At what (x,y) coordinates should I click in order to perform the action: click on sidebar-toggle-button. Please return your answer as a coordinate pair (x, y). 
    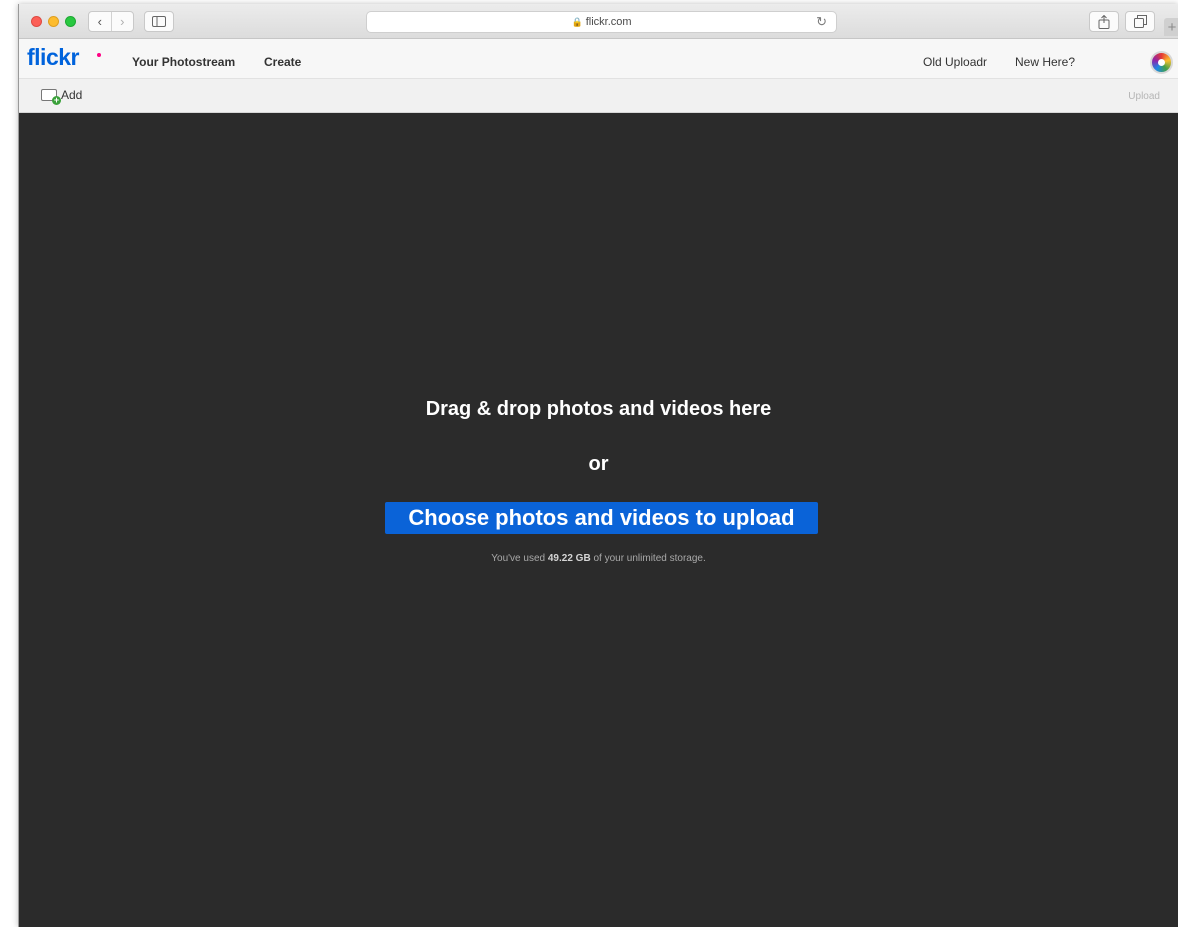
    Looking at the image, I should click on (159, 21).